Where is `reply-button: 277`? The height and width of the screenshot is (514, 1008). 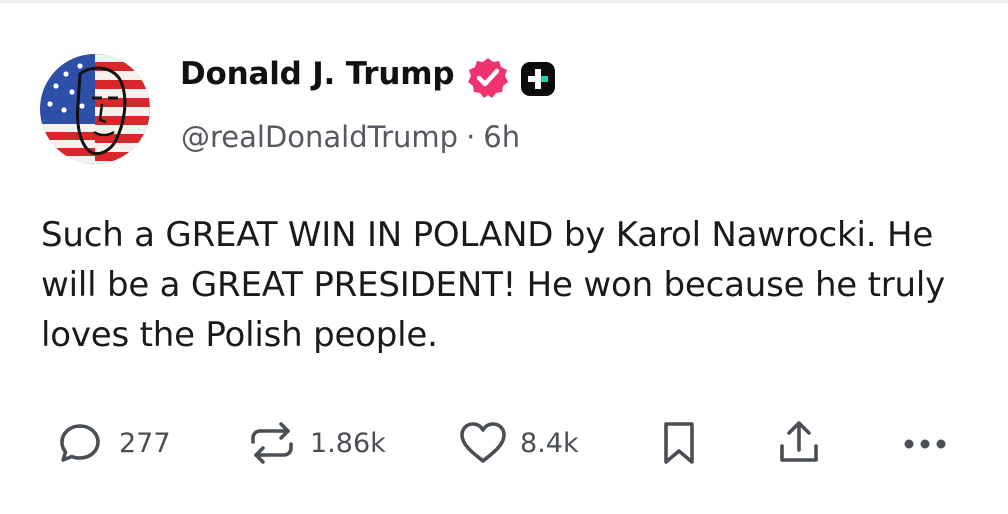
reply-button: 277 is located at coordinates (113, 443).